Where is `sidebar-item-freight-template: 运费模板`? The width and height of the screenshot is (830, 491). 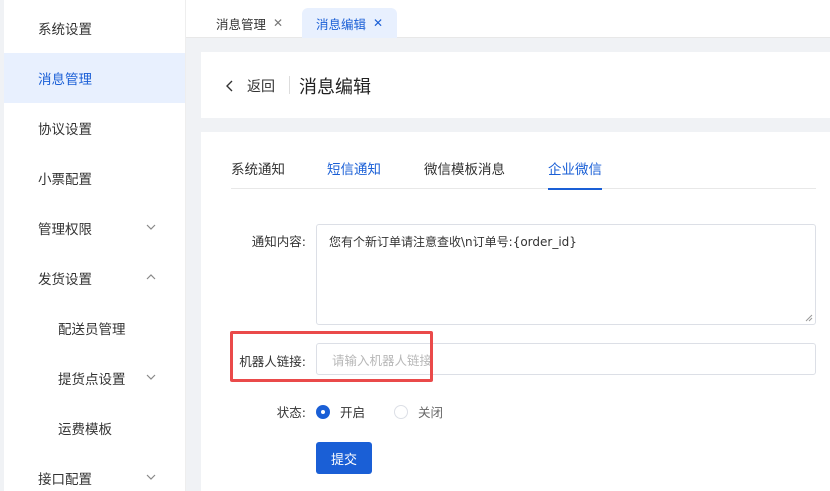
sidebar-item-freight-template: 运费模板 is located at coordinates (92, 428).